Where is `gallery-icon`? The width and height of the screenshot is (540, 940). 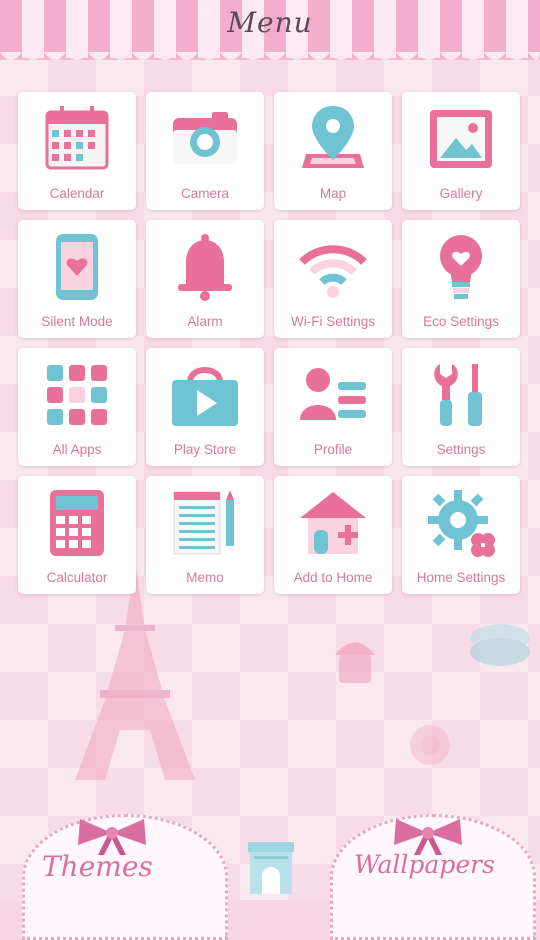 gallery-icon is located at coordinates (461, 139).